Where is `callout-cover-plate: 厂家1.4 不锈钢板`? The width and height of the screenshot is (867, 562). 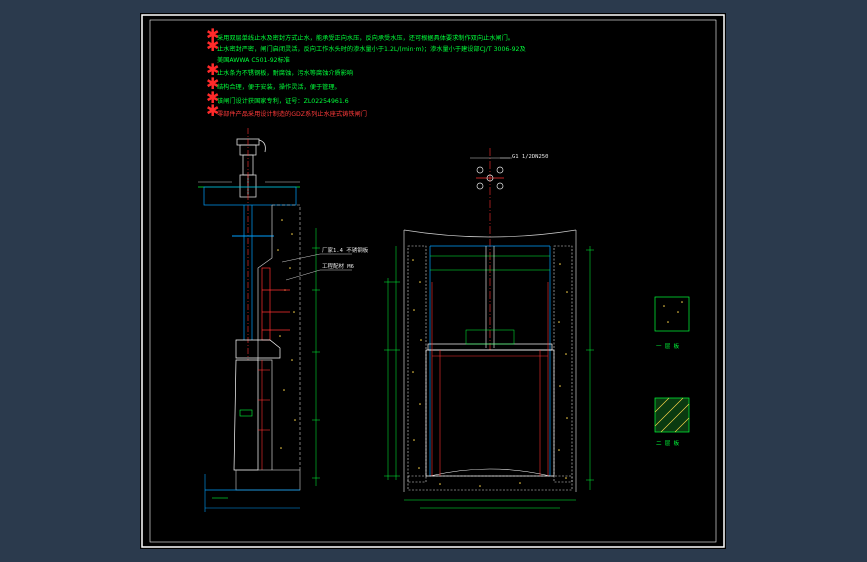 callout-cover-plate: 厂家1.4 不锈钢板 is located at coordinates (345, 250).